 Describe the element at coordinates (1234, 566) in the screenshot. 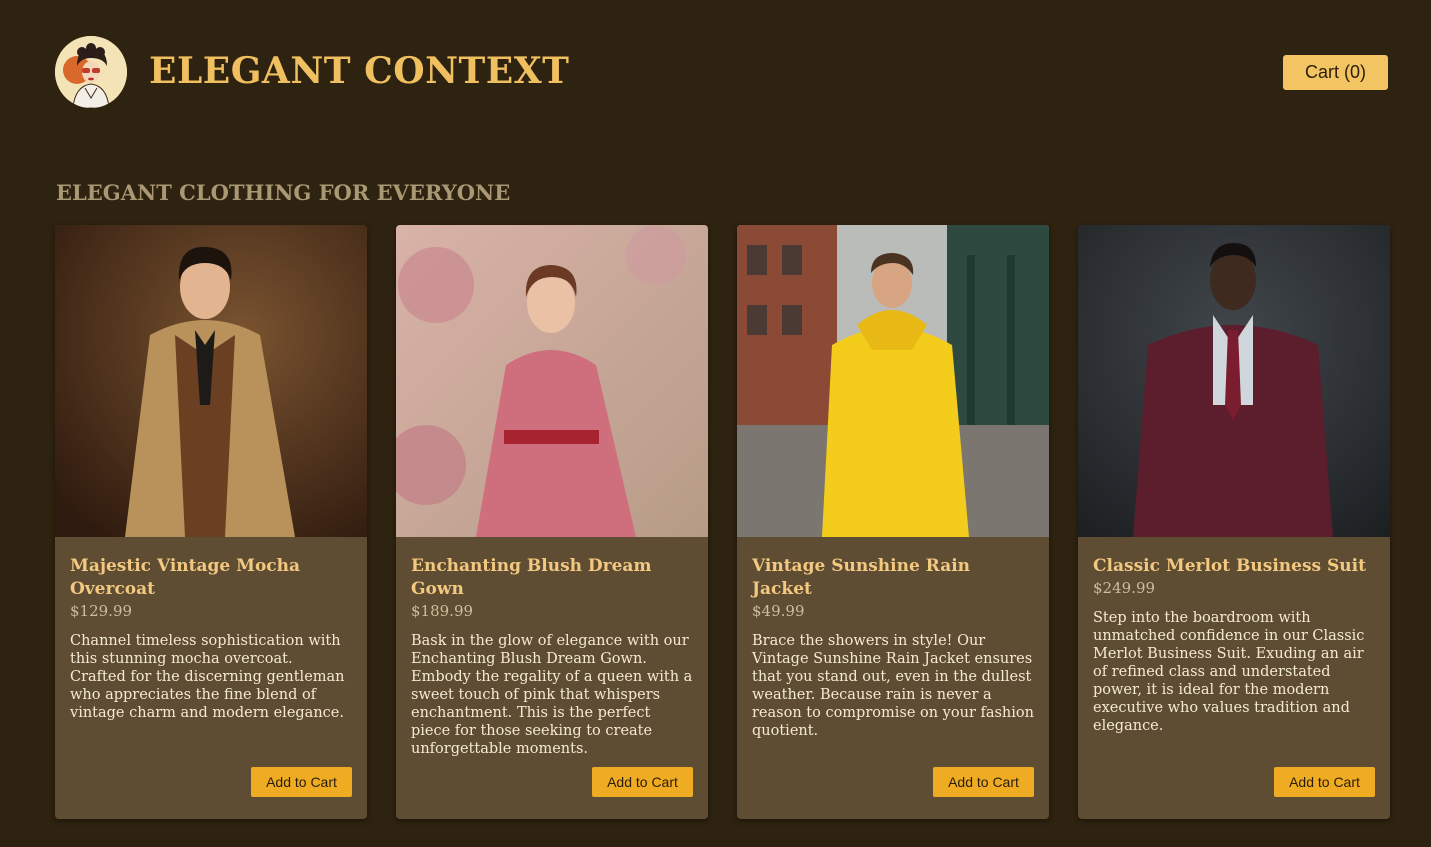

I see `product-title: Classic Merlot Business Suit` at that location.